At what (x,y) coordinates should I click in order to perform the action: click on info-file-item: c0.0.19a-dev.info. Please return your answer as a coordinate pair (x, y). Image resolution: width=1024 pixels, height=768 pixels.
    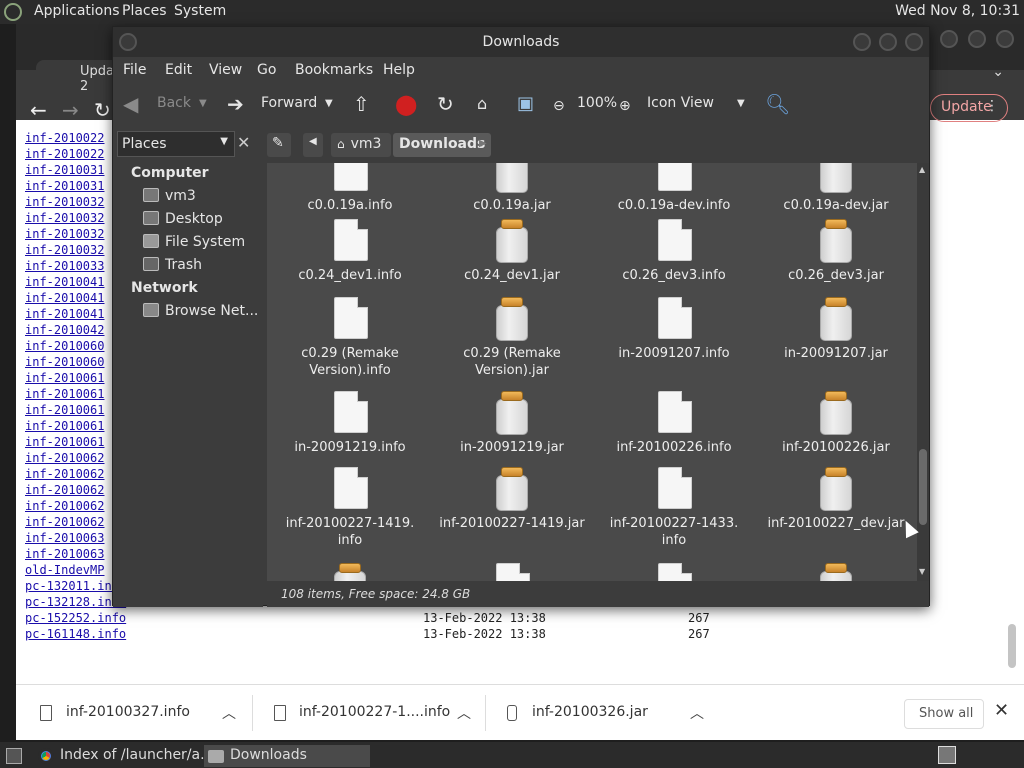
    Looking at the image, I should click on (674, 188).